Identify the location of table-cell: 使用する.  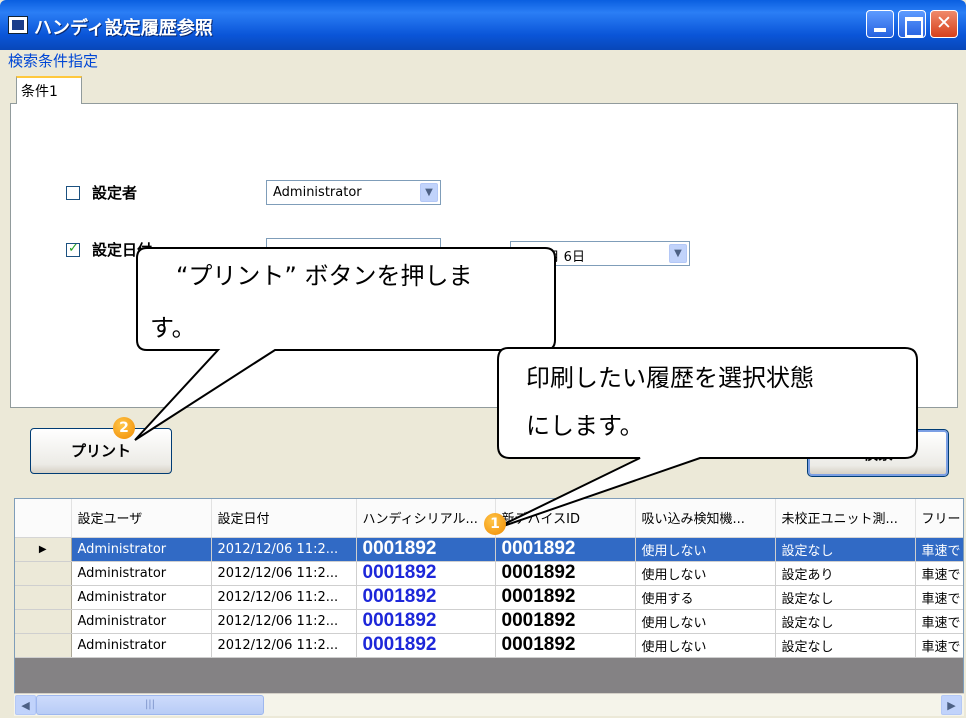
(705, 597).